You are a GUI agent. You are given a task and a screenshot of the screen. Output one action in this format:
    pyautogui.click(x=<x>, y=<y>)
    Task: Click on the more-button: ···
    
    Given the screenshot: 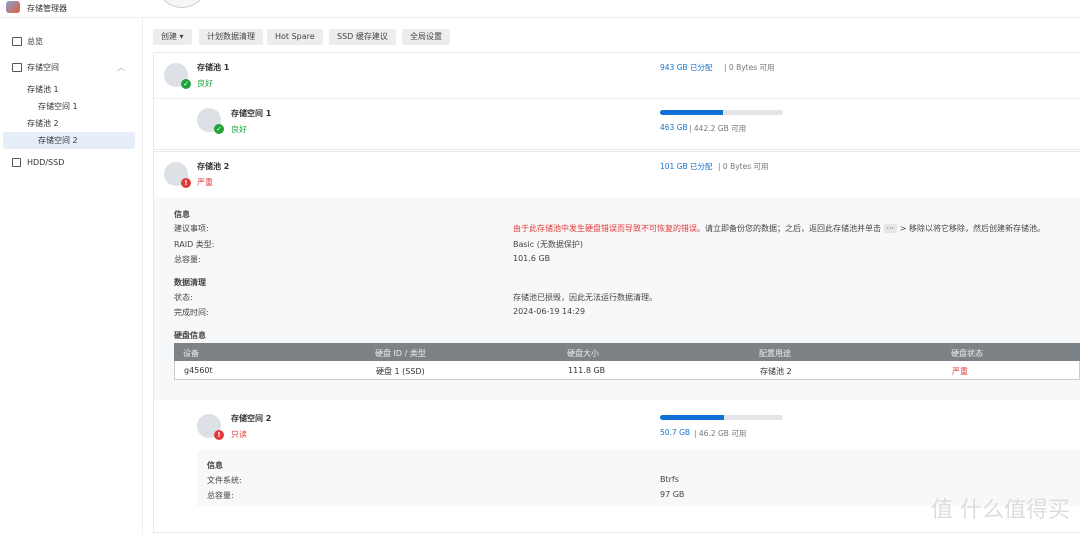 What is the action you would take?
    pyautogui.click(x=890, y=228)
    